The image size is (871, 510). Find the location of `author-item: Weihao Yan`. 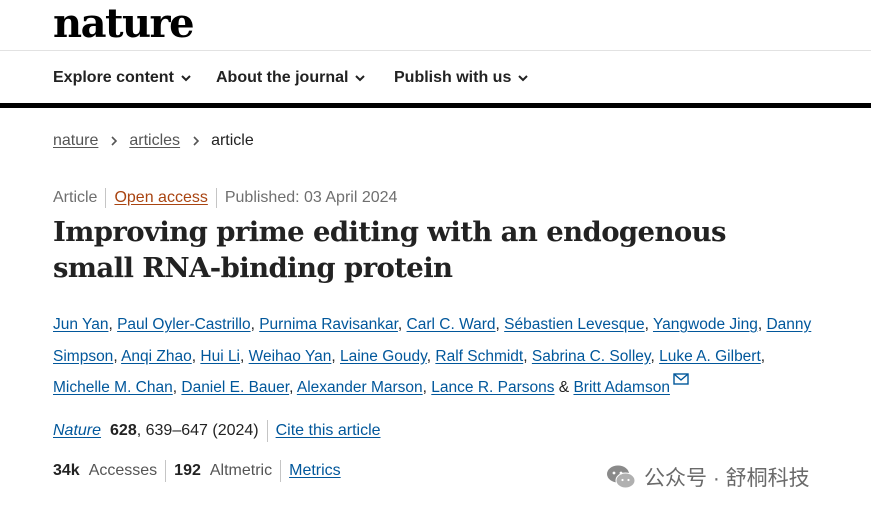

author-item: Weihao Yan is located at coordinates (290, 356).